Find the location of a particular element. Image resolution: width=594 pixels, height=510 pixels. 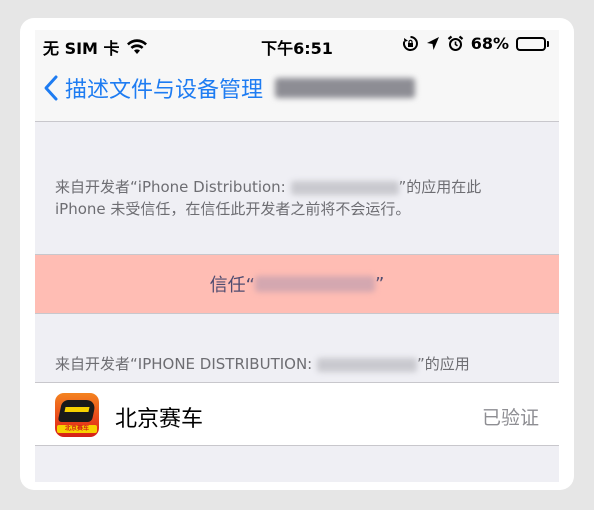

battery-percent: 68% is located at coordinates (489, 43).